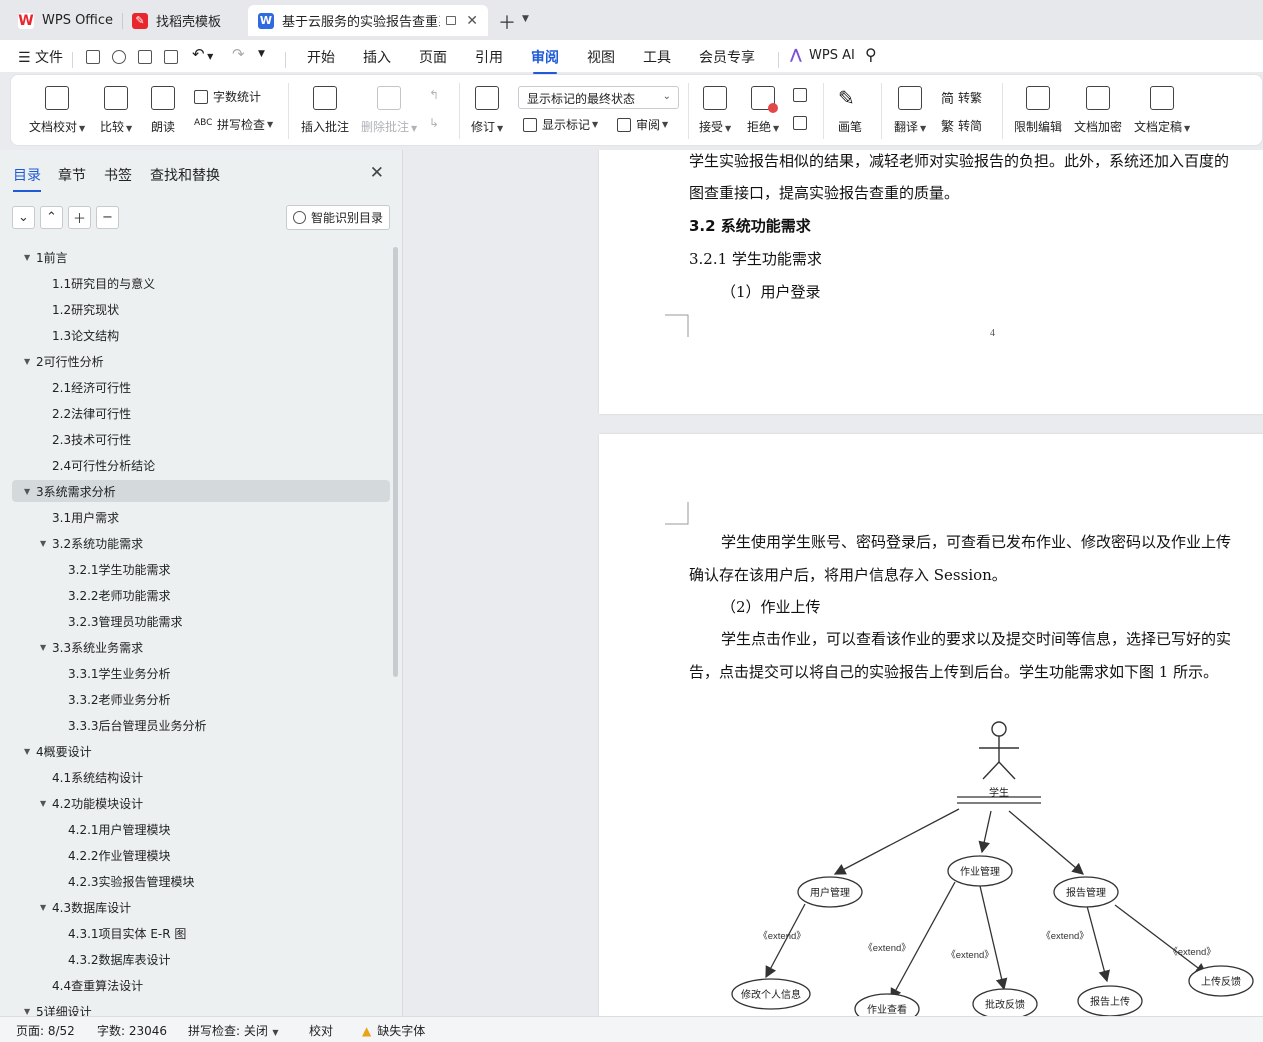 This screenshot has height=1042, width=1263. I want to click on proof-status: 校对, so click(321, 1030).